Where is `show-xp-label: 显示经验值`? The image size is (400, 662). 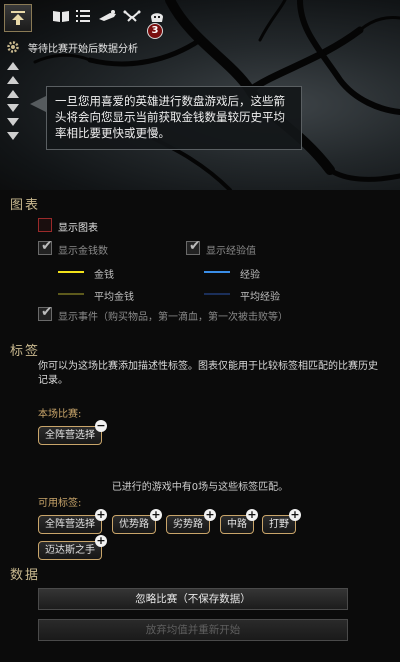 show-xp-label: 显示经验值 is located at coordinates (231, 251).